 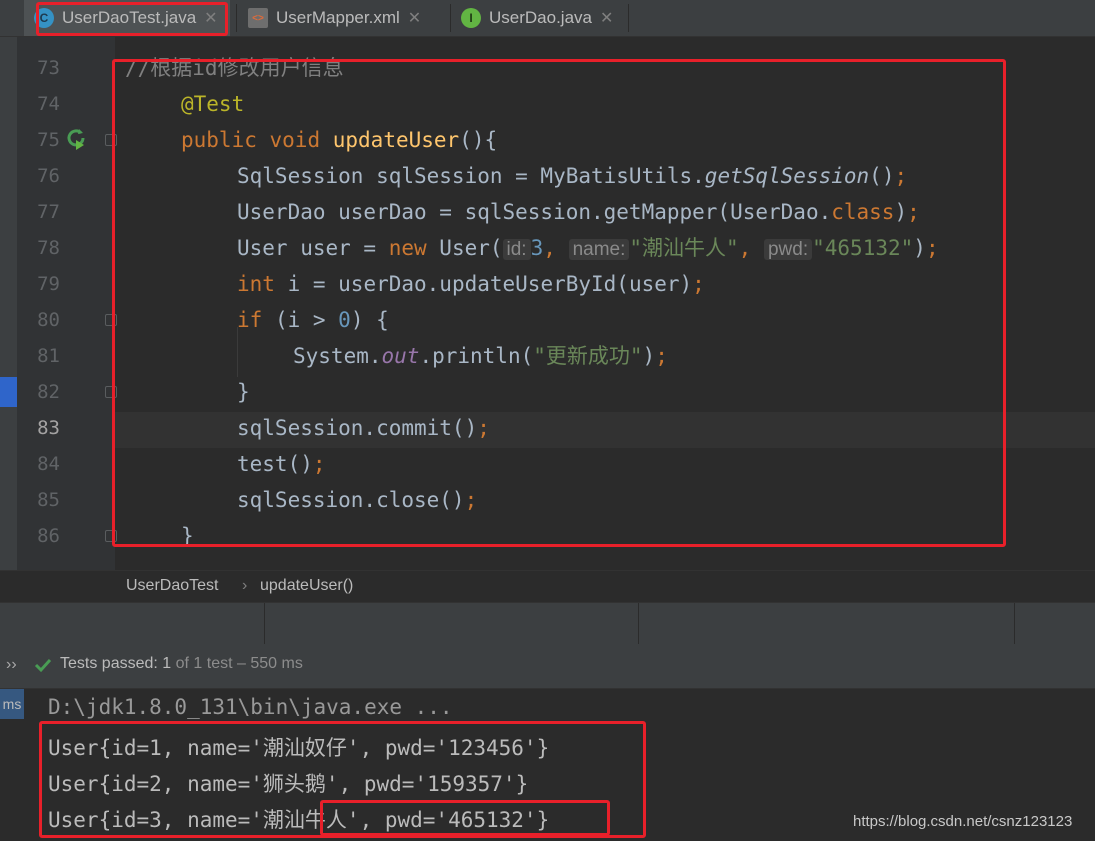 What do you see at coordinates (48, 464) in the screenshot?
I see `line-number: 84` at bounding box center [48, 464].